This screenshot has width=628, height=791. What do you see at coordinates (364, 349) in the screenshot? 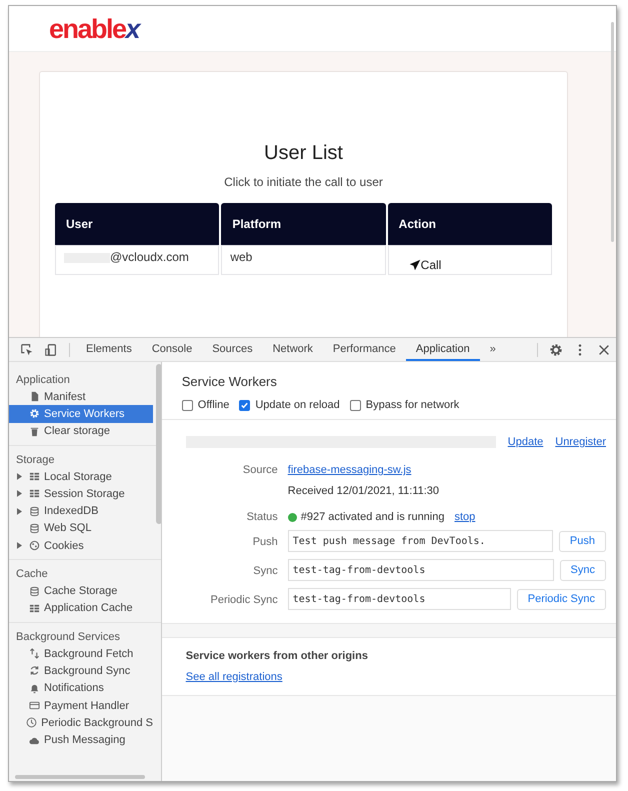
I see `devtools-tab: Performance` at bounding box center [364, 349].